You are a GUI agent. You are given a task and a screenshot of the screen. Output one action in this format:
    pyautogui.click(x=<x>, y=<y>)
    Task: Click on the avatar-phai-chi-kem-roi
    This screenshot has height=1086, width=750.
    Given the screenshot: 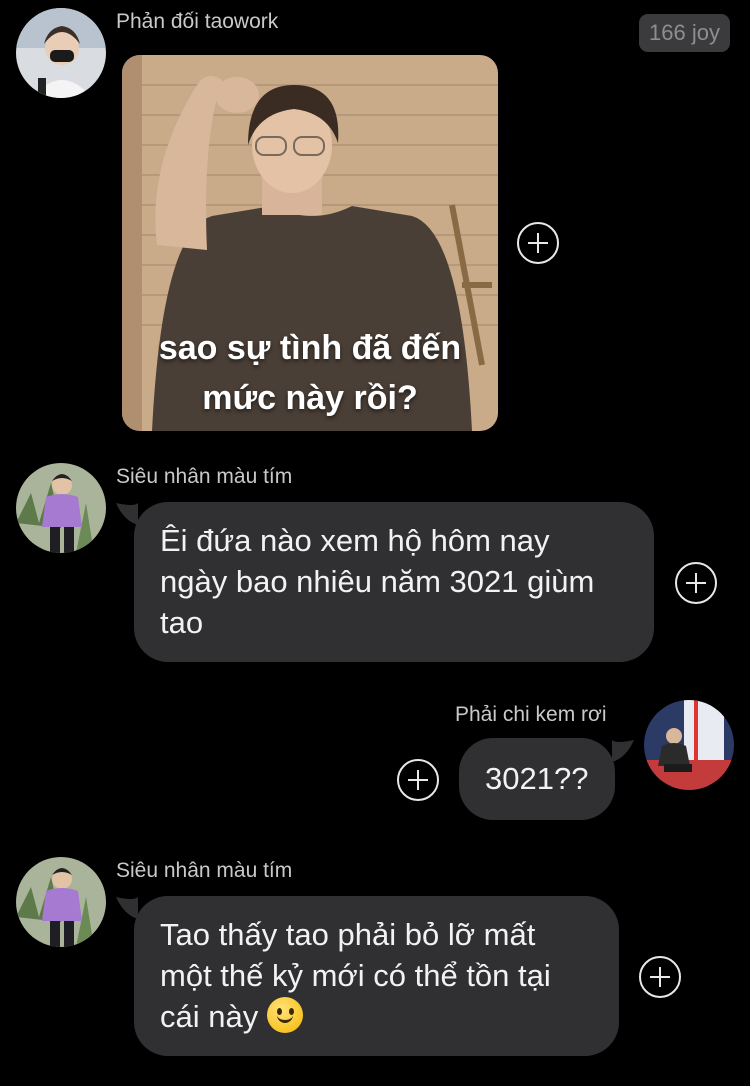 What is the action you would take?
    pyautogui.click(x=689, y=745)
    